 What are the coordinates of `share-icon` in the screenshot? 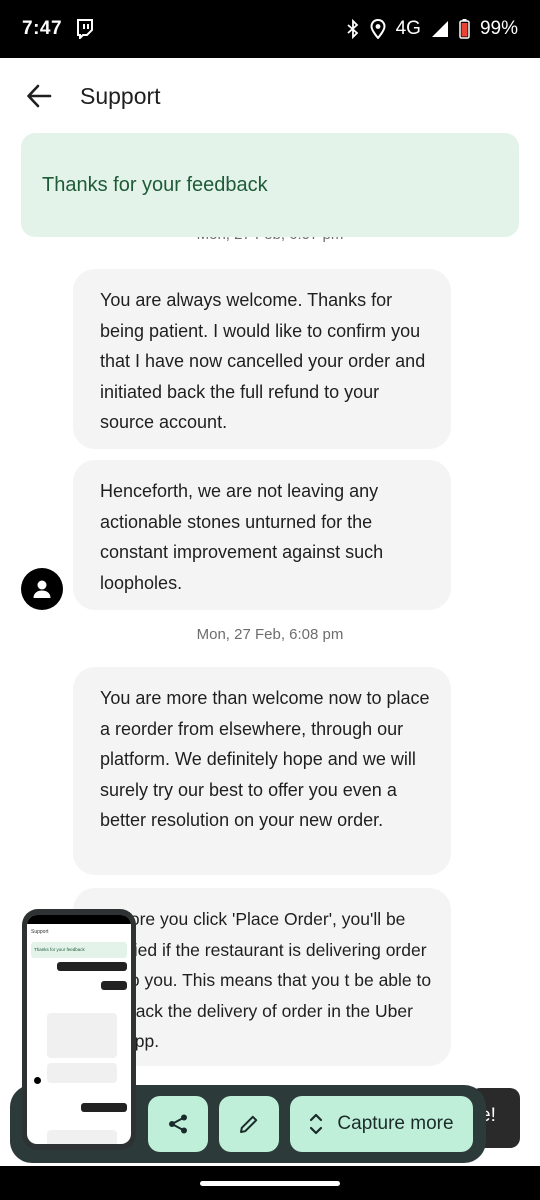 It's located at (178, 1124).